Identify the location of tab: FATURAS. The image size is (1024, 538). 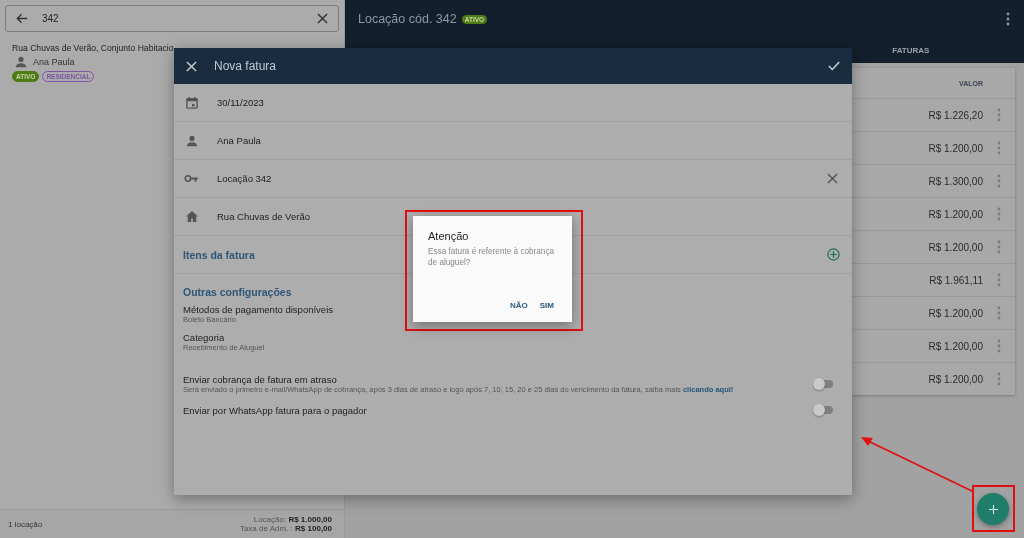
(911, 50).